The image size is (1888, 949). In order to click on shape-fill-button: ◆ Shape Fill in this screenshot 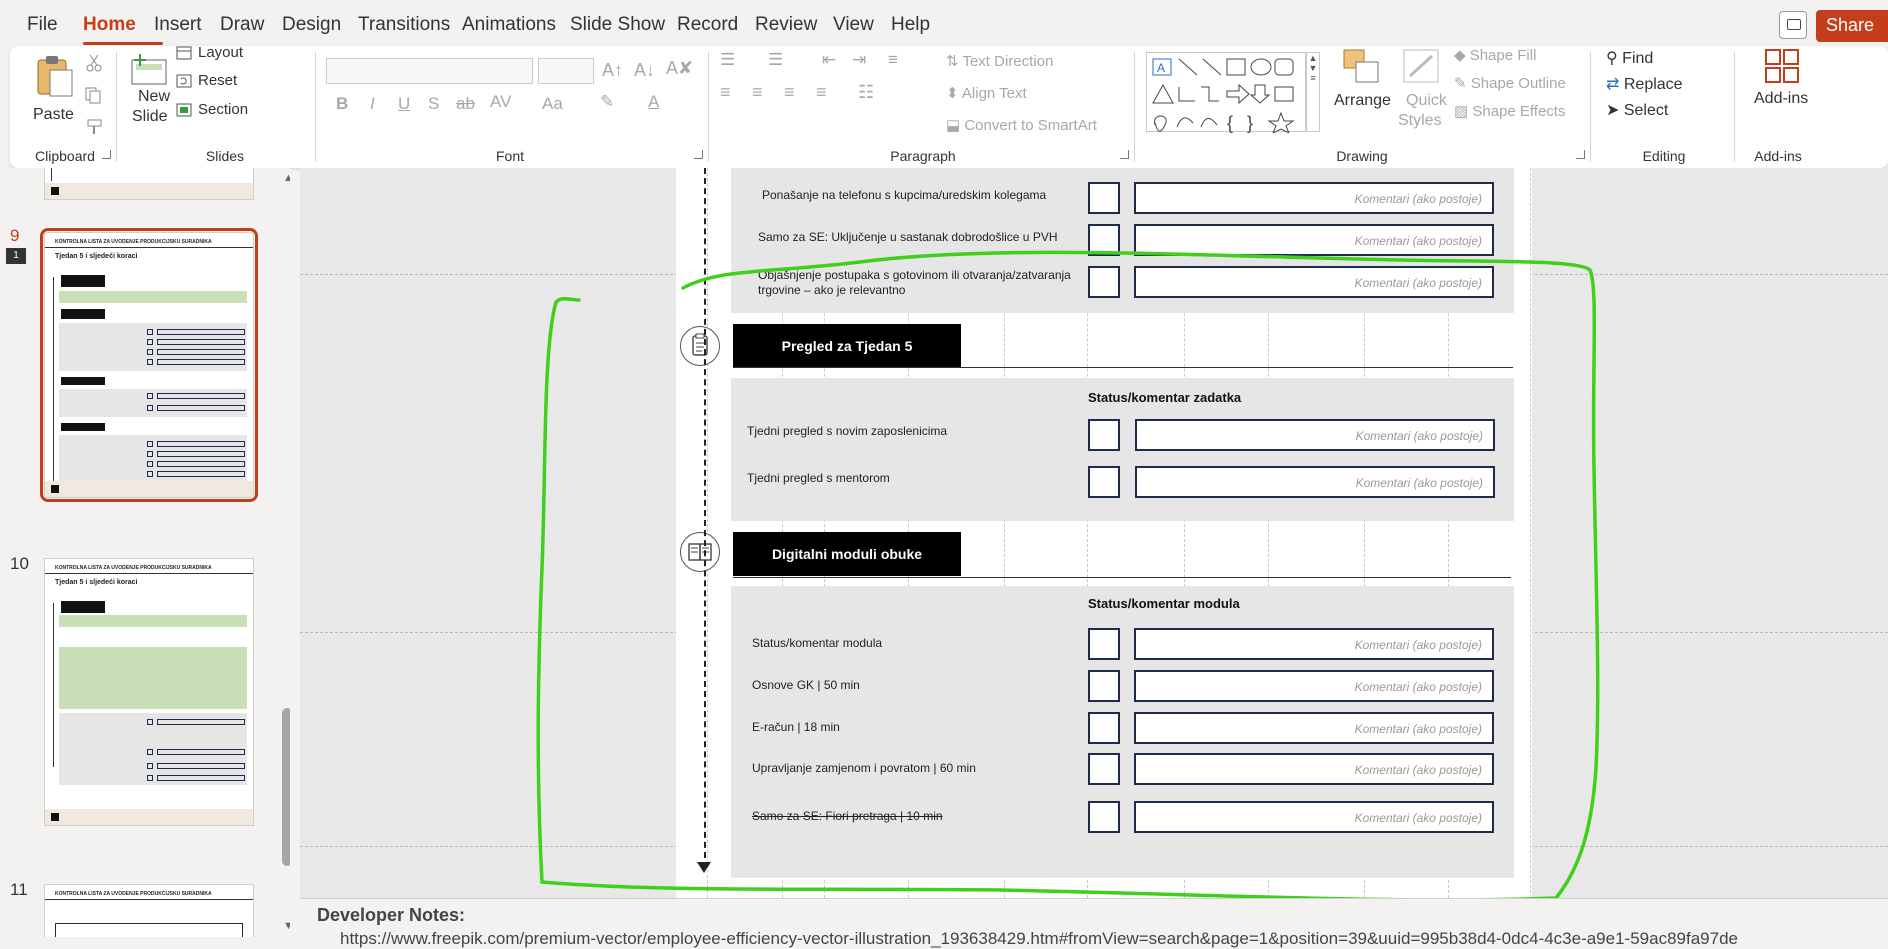, I will do `click(1495, 55)`.